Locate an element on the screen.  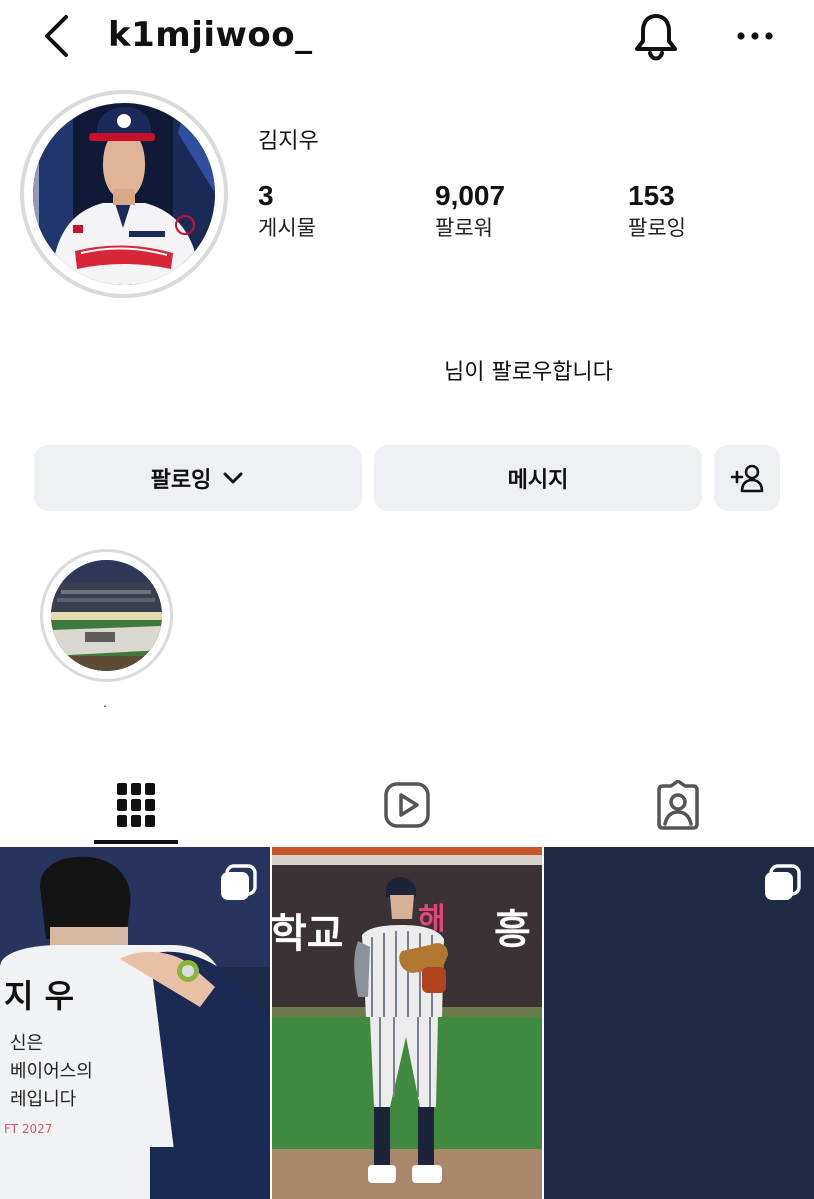
add-user-icon is located at coordinates (747, 478).